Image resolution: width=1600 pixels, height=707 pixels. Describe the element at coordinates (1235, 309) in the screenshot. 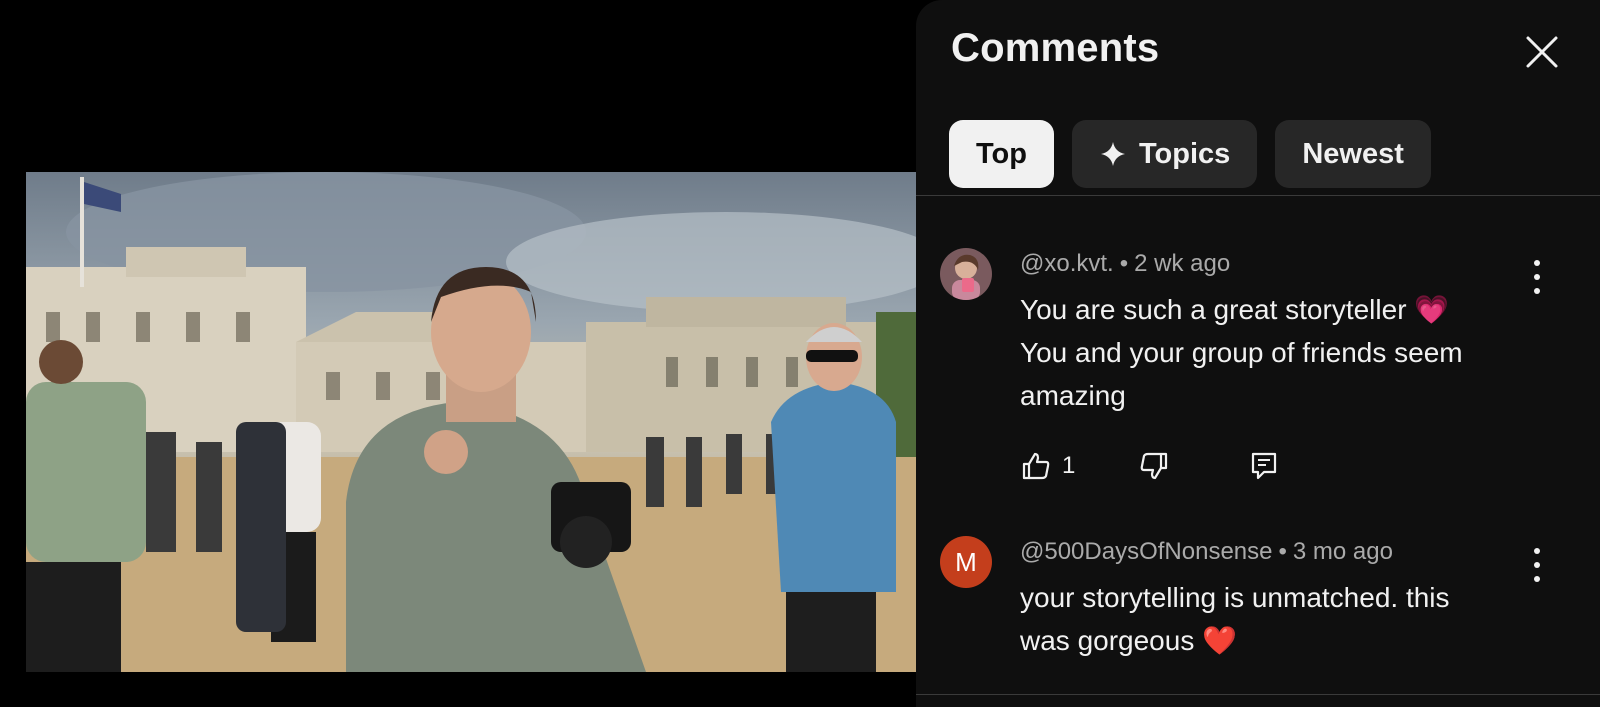

I see `comment-text-line: You are such a great storyteller 💗` at that location.